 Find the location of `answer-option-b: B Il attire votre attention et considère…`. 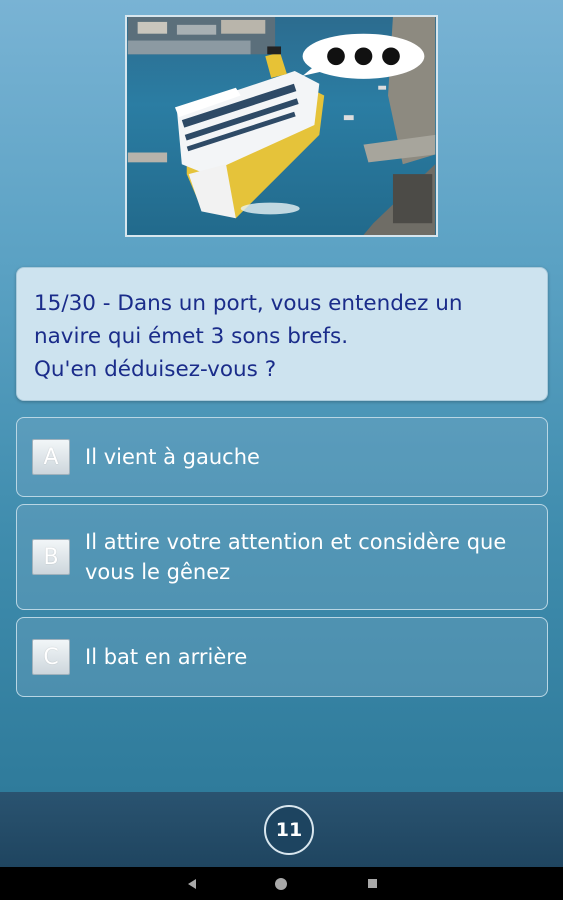

answer-option-b: B Il attire votre attention et considère… is located at coordinates (282, 557).